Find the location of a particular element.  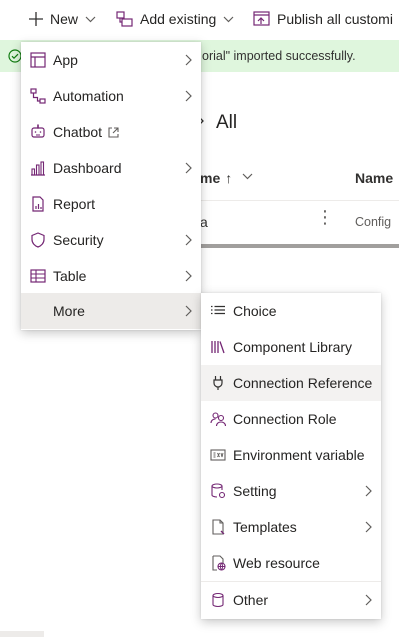

menu-item-label: Chatbot is located at coordinates (86, 132).